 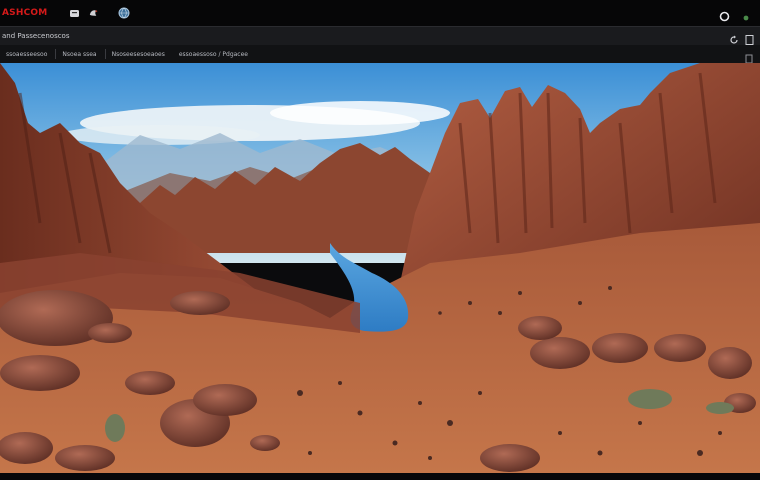 What do you see at coordinates (749, 56) in the screenshot?
I see `bookmarks-menu-icon` at bounding box center [749, 56].